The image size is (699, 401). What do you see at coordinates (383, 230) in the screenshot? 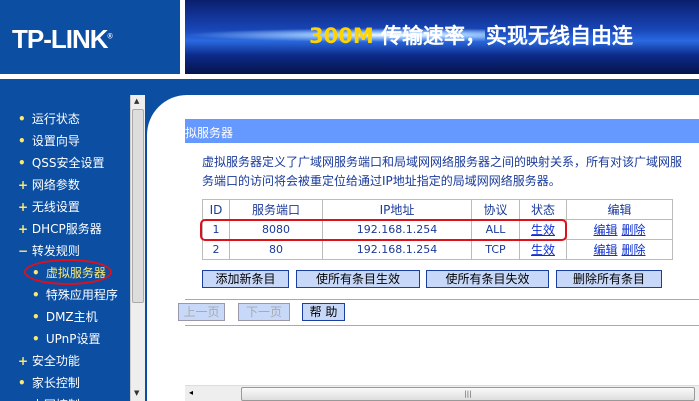
I see `row-highlight-annotation` at bounding box center [383, 230].